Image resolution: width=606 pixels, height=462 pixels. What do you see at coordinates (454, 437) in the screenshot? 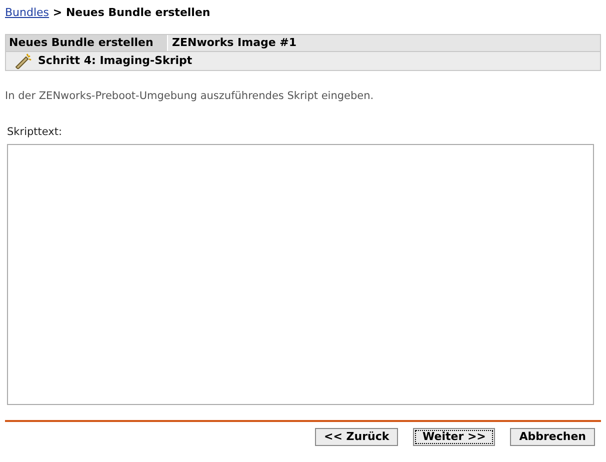
I see `wizard-button: Weiter >>` at bounding box center [454, 437].